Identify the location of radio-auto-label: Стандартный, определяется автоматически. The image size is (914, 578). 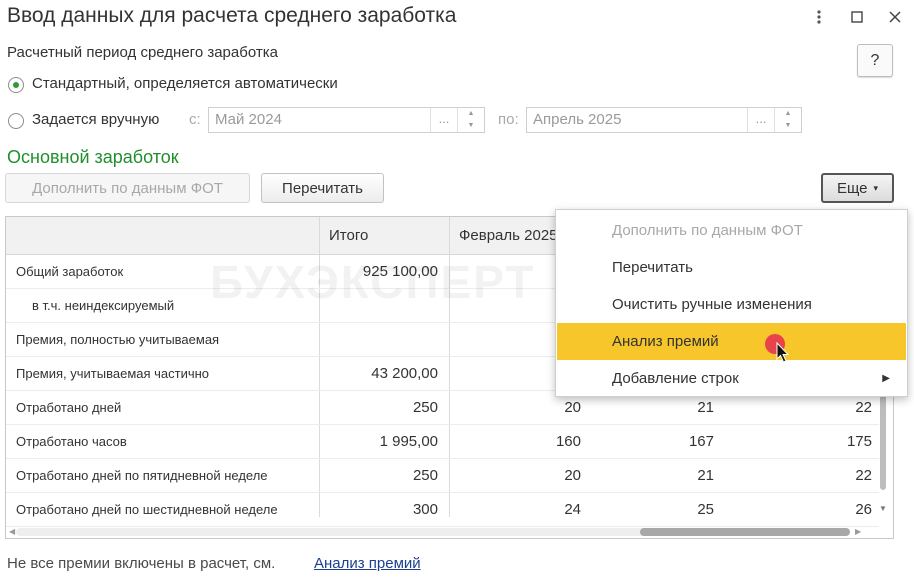
(185, 83).